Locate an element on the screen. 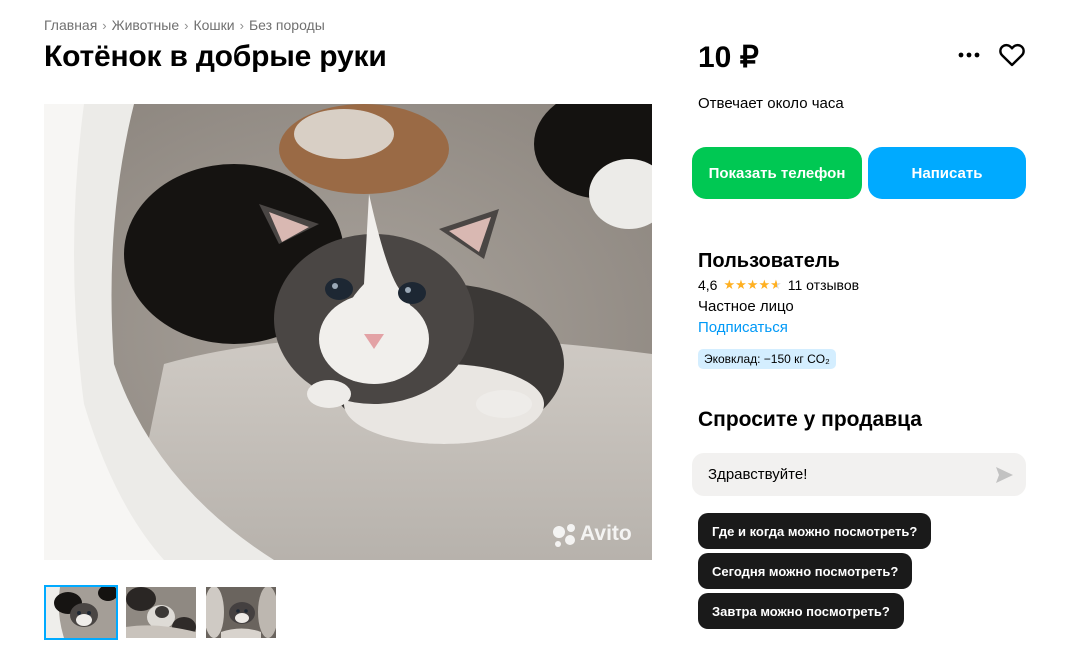 This screenshot has height=670, width=1087. subscribe-link: Подписаться is located at coordinates (743, 327).